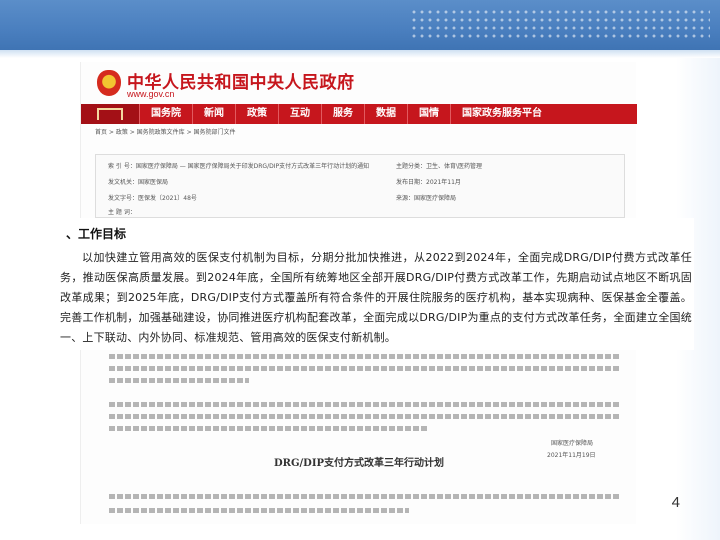 This screenshot has width=720, height=540. I want to click on meta-issuer-value: 国家医保局, so click(153, 182).